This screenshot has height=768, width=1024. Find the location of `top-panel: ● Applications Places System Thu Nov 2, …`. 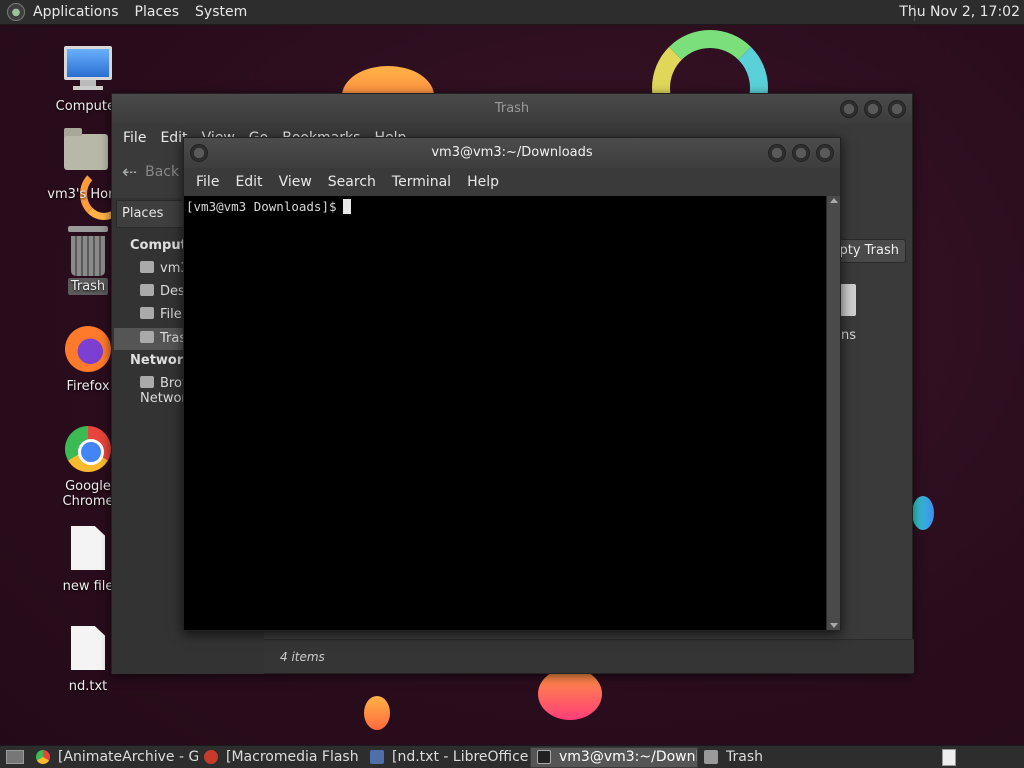

top-panel: ● Applications Places System Thu Nov 2, … is located at coordinates (512, 12).